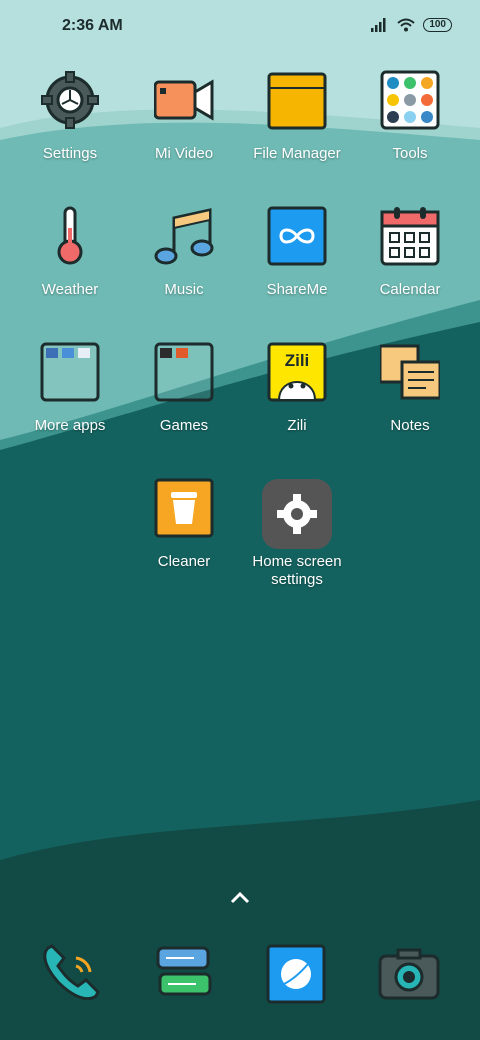  I want to click on music-note-icon, so click(184, 236).